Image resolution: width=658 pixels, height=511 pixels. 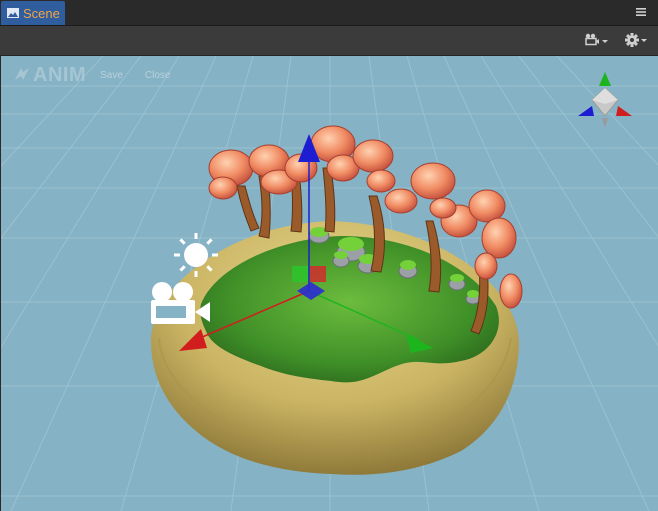 I want to click on plane-handle-yz, so click(x=300, y=274).